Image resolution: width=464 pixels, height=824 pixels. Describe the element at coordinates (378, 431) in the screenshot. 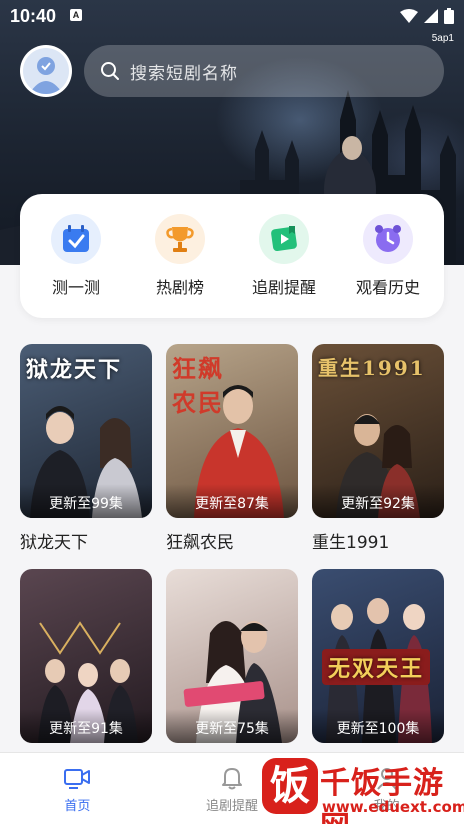

I see `drama-poster: 重生1991 更新至92集` at that location.